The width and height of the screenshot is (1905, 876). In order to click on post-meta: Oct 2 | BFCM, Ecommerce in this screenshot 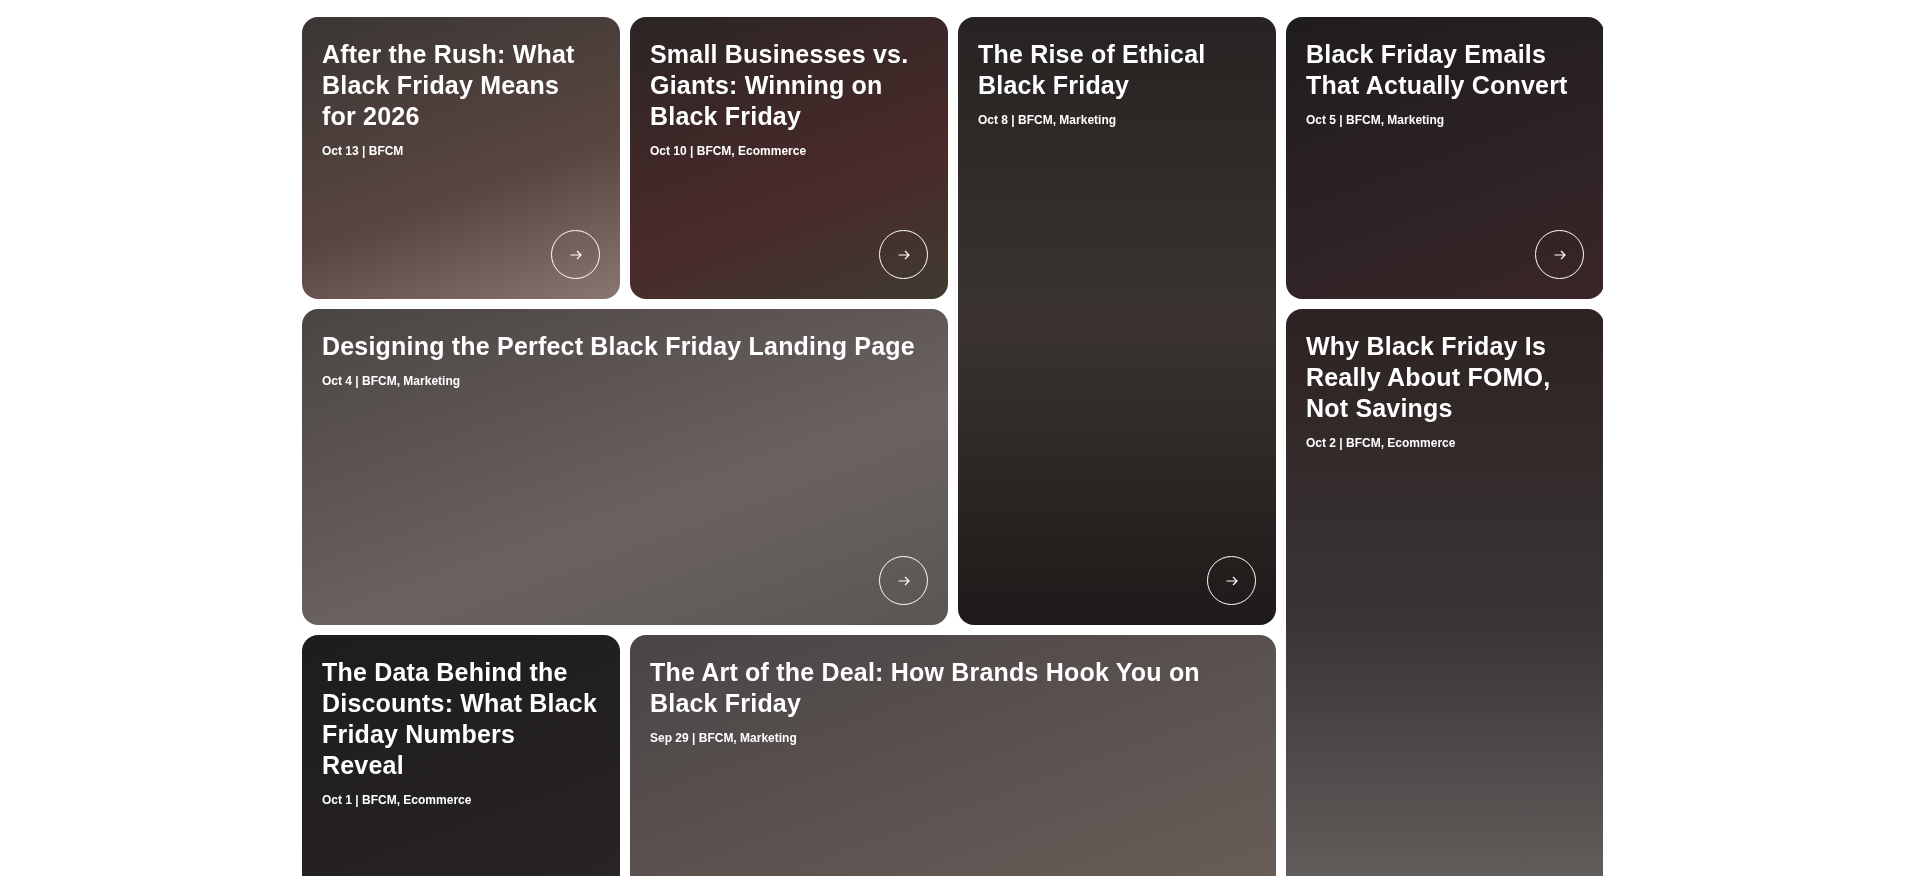, I will do `click(1381, 443)`.